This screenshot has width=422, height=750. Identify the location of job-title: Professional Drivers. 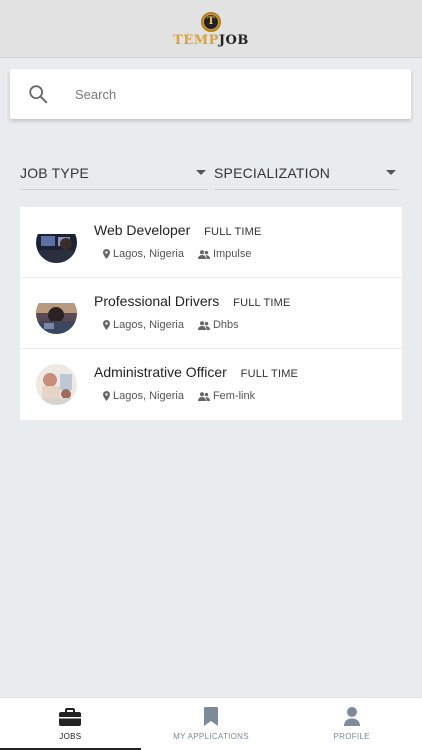
(157, 301).